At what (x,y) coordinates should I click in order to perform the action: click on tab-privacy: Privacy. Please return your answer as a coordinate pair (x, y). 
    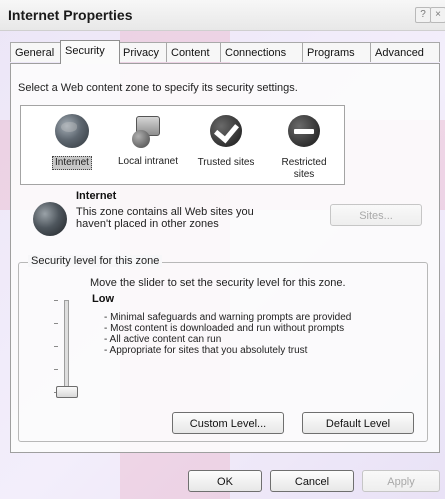
    Looking at the image, I should click on (143, 52).